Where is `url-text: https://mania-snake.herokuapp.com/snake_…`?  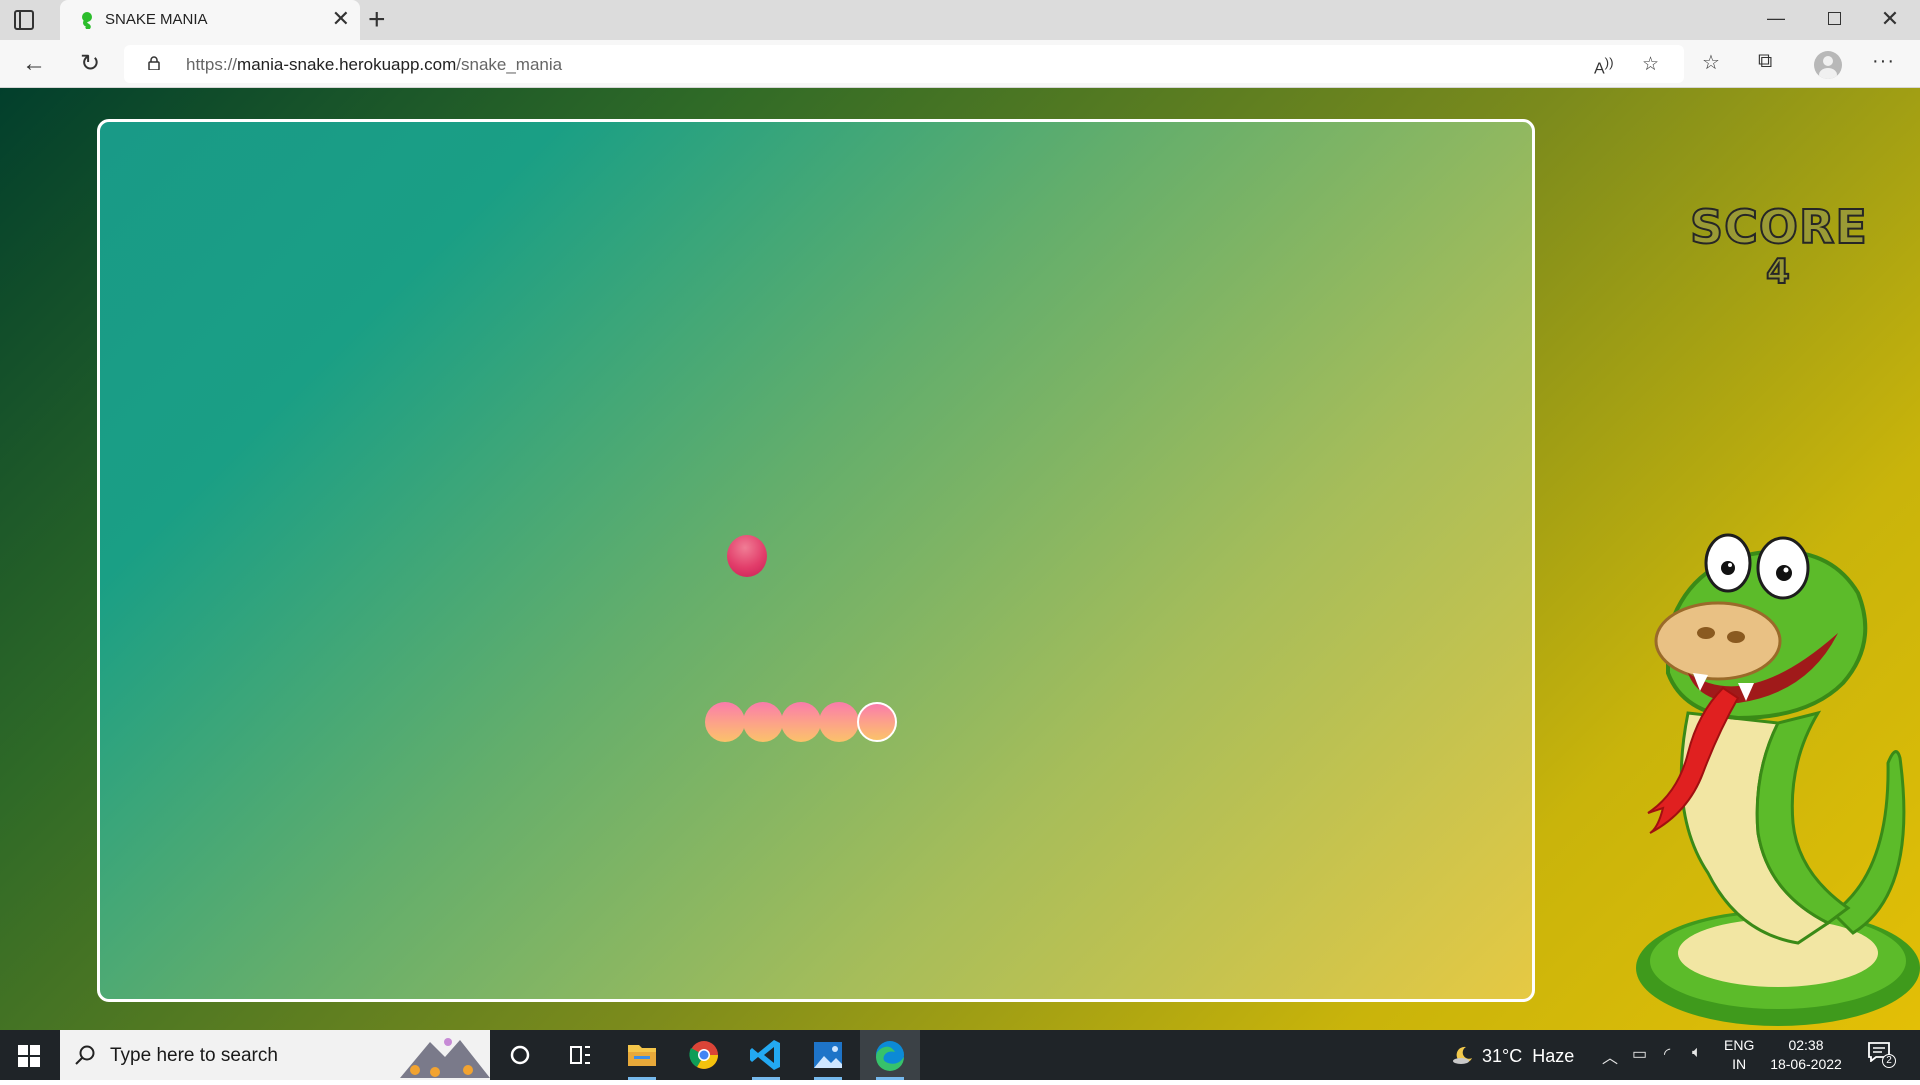 url-text: https://mania-snake.herokuapp.com/snake_… is located at coordinates (374, 65).